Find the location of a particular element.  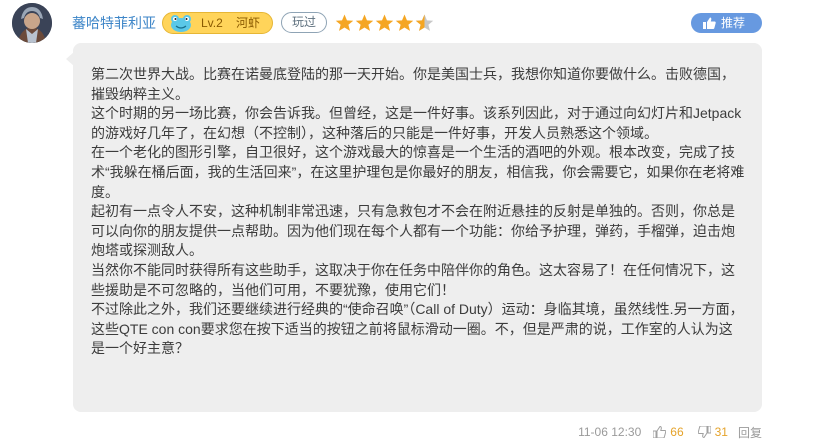

star-half-icon is located at coordinates (424, 22).